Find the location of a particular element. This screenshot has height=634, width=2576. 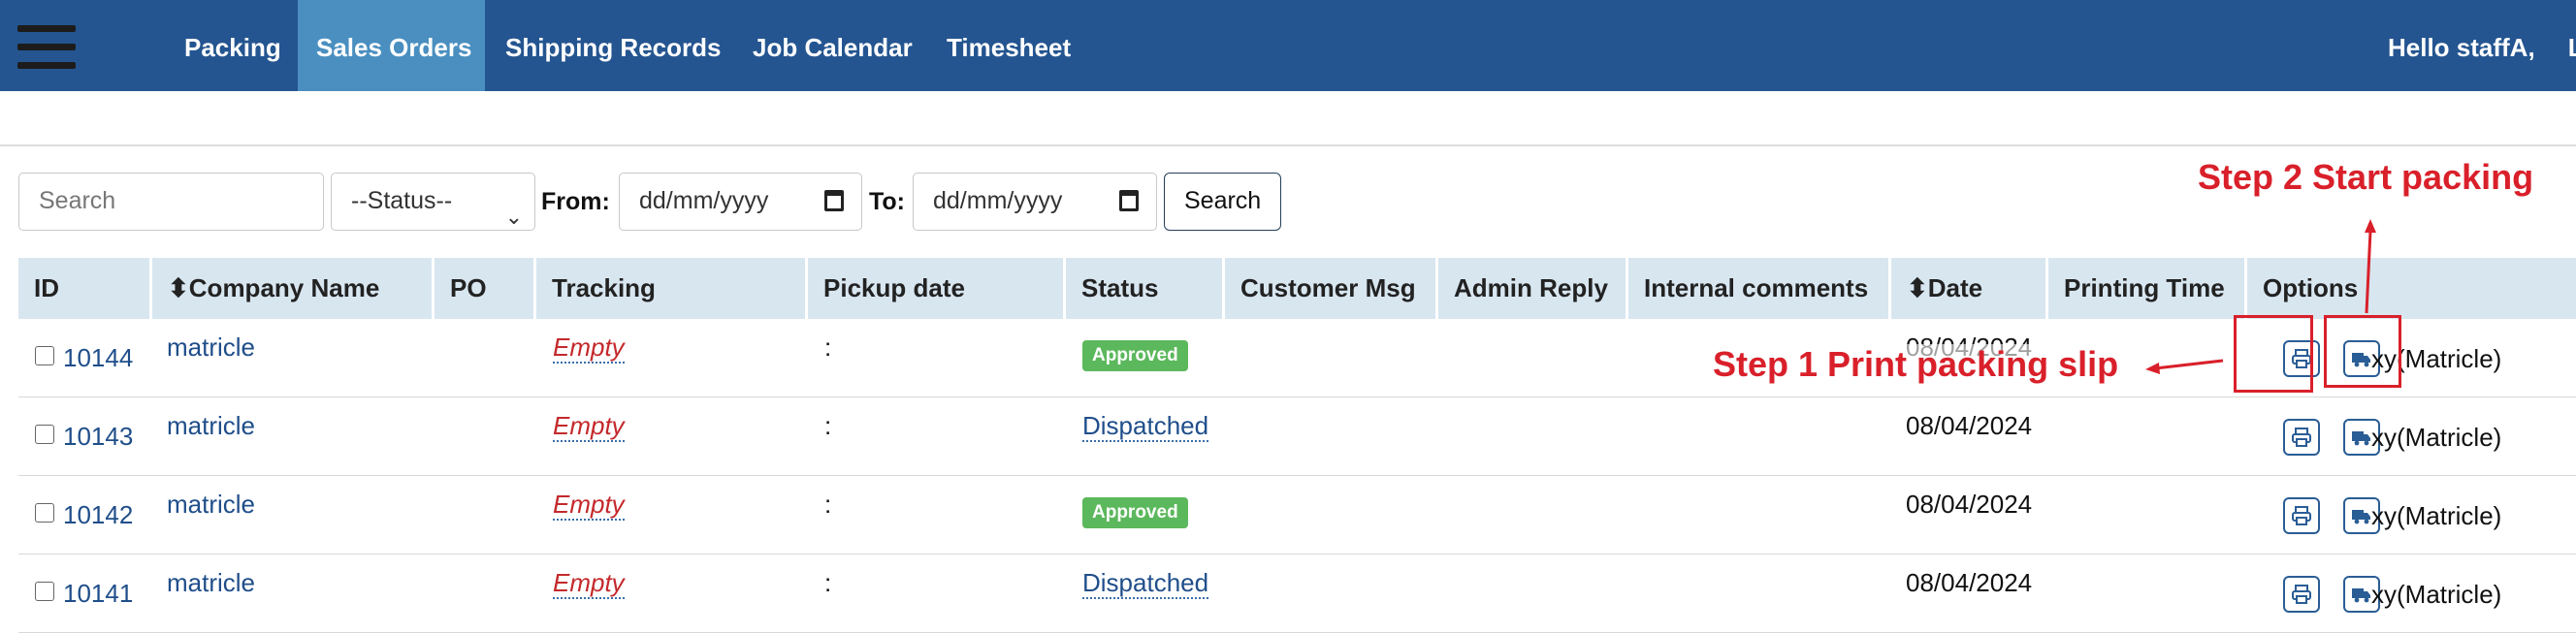

arrow-step1-line is located at coordinates (2189, 364).